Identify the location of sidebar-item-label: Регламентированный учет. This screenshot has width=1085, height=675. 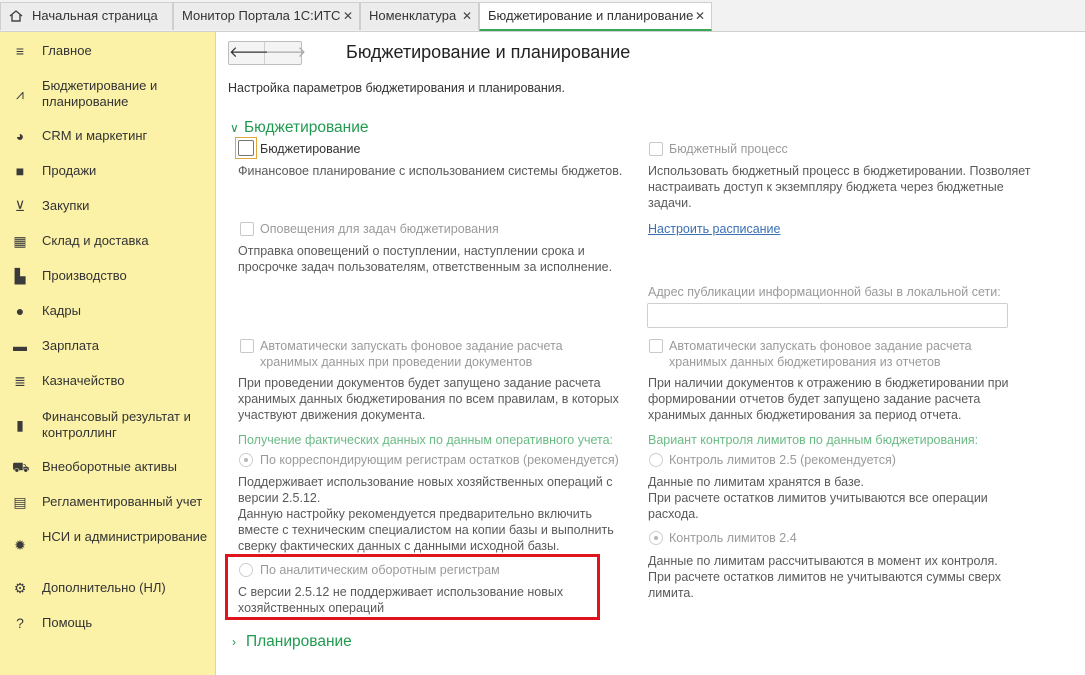
(122, 501).